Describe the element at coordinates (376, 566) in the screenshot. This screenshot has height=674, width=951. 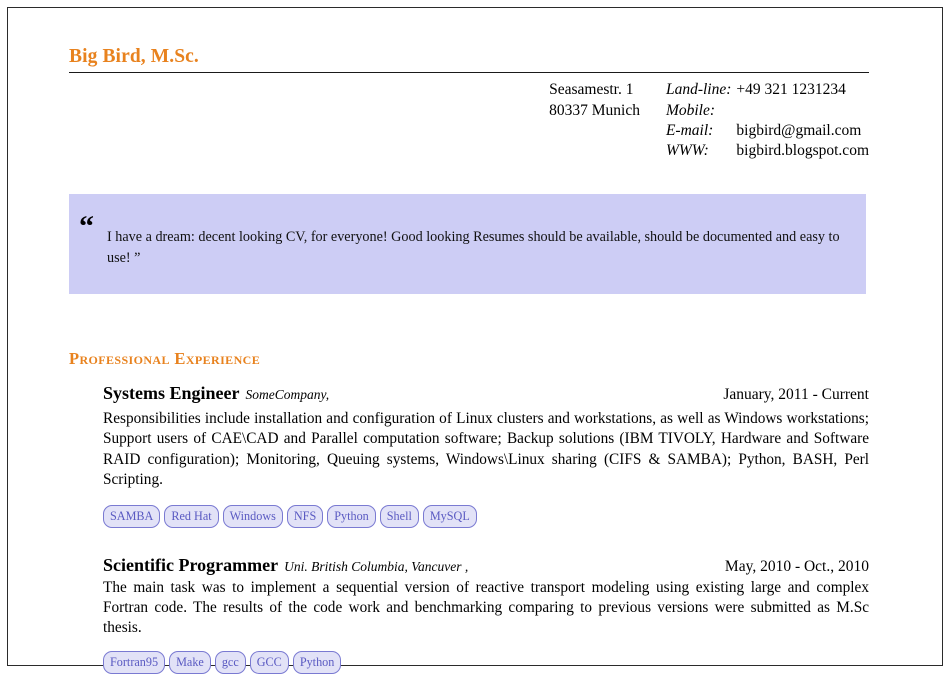
I see `job-organization: Uni. British Columbia, Vancuver ,` at that location.